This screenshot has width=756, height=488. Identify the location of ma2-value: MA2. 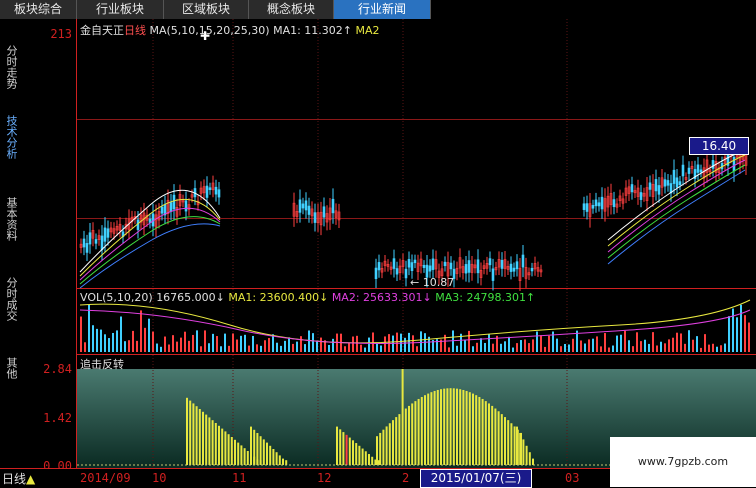
(367, 30).